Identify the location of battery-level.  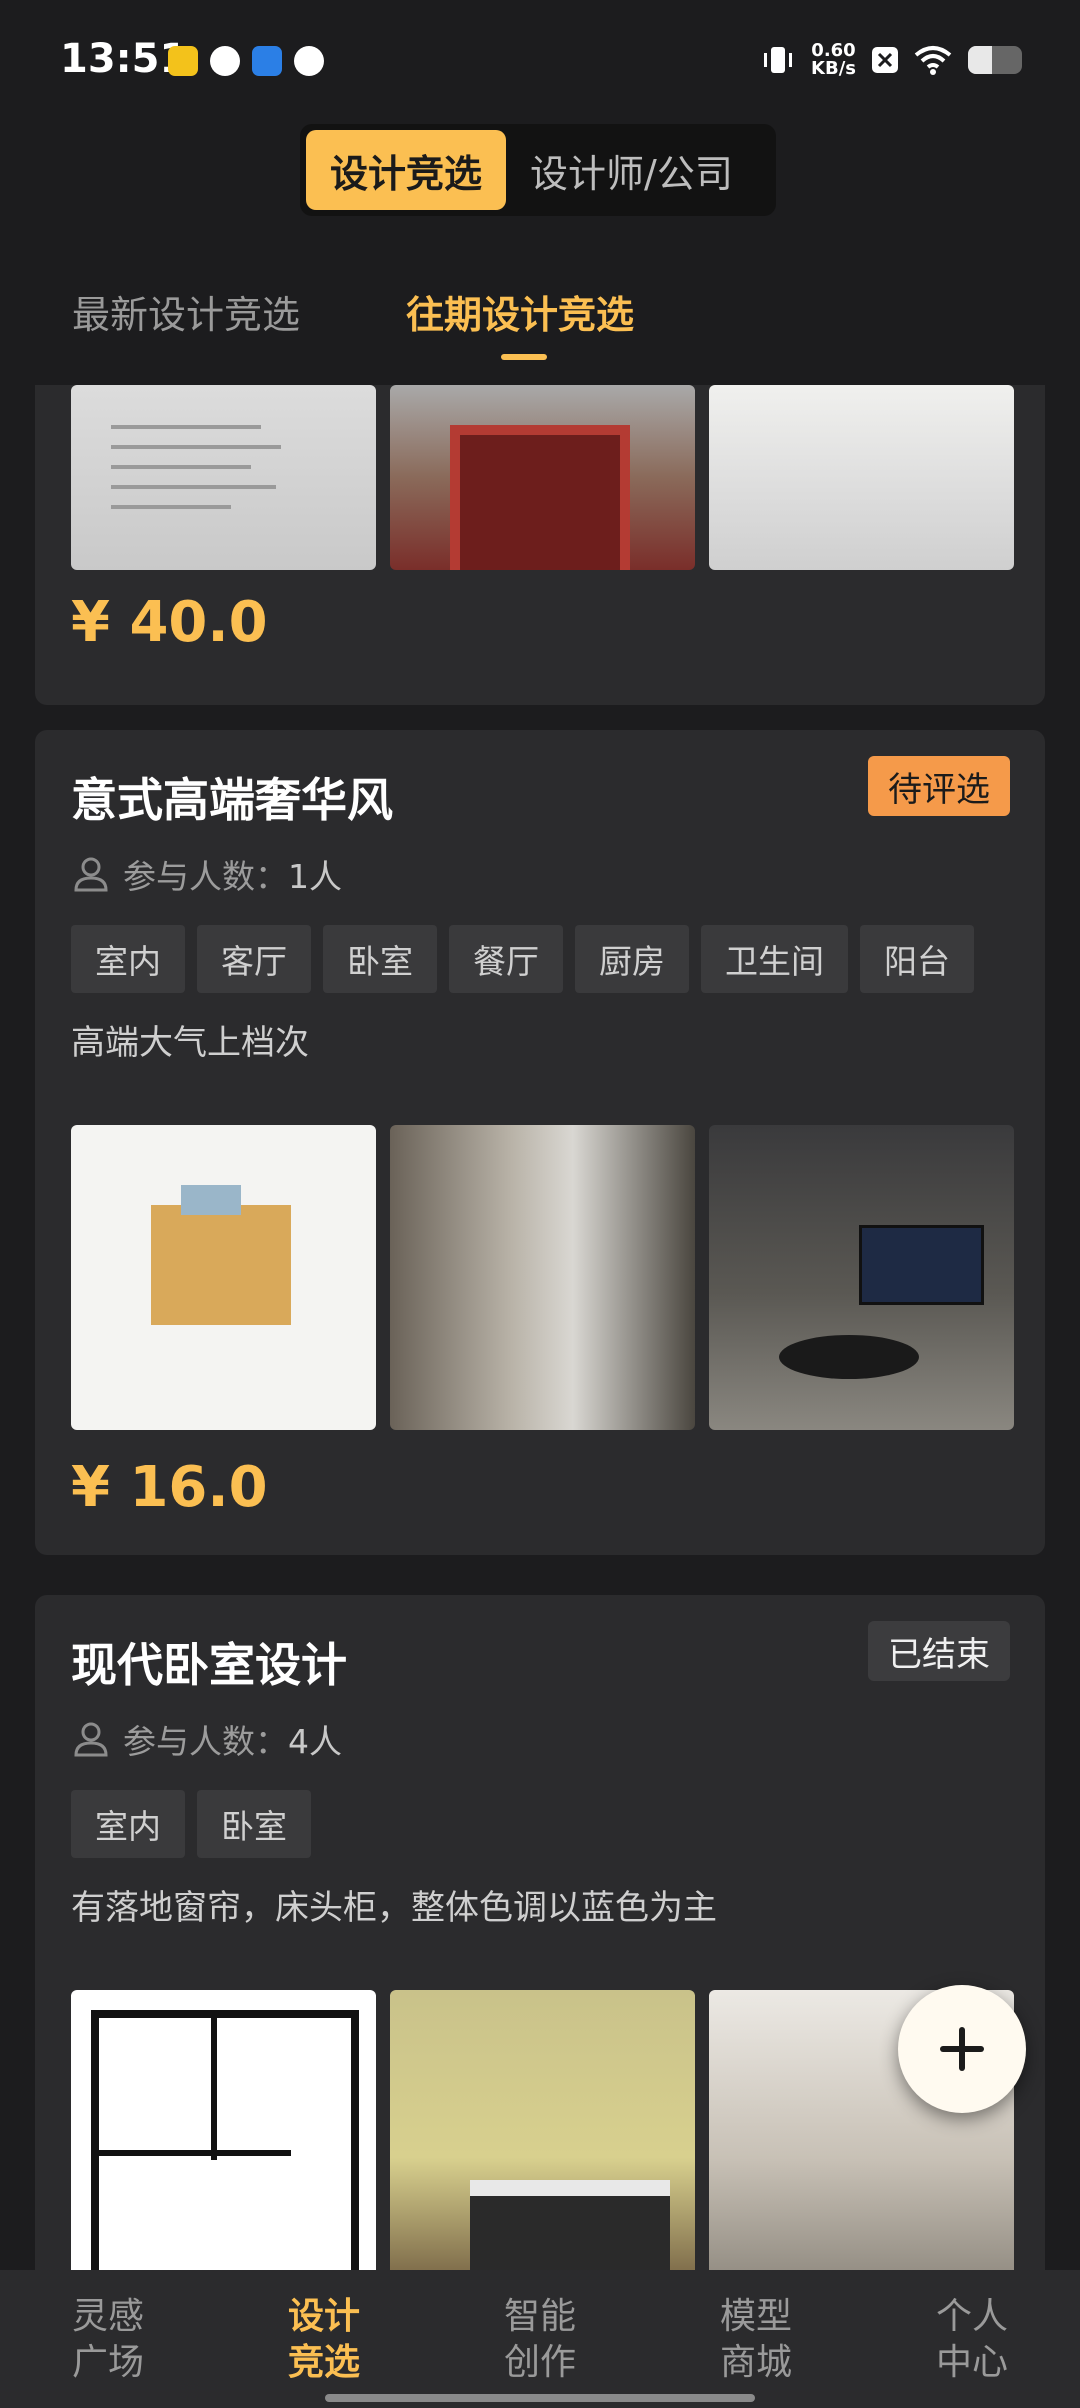
(980, 60).